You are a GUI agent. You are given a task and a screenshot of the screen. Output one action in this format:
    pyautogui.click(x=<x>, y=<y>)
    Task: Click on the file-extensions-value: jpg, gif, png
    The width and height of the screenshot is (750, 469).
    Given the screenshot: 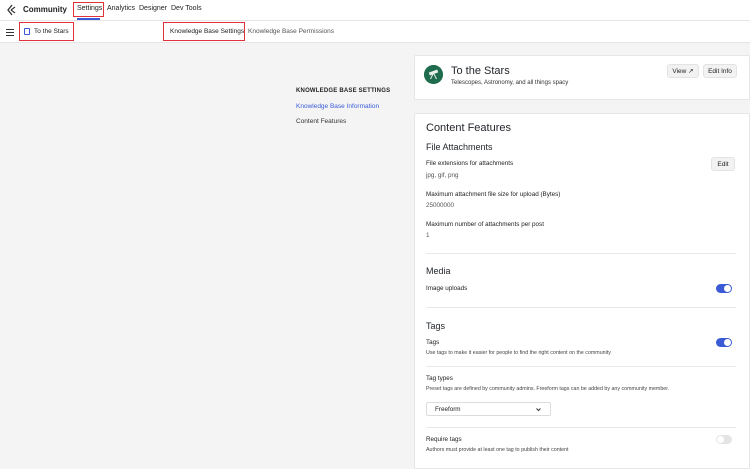 What is the action you would take?
    pyautogui.click(x=442, y=175)
    